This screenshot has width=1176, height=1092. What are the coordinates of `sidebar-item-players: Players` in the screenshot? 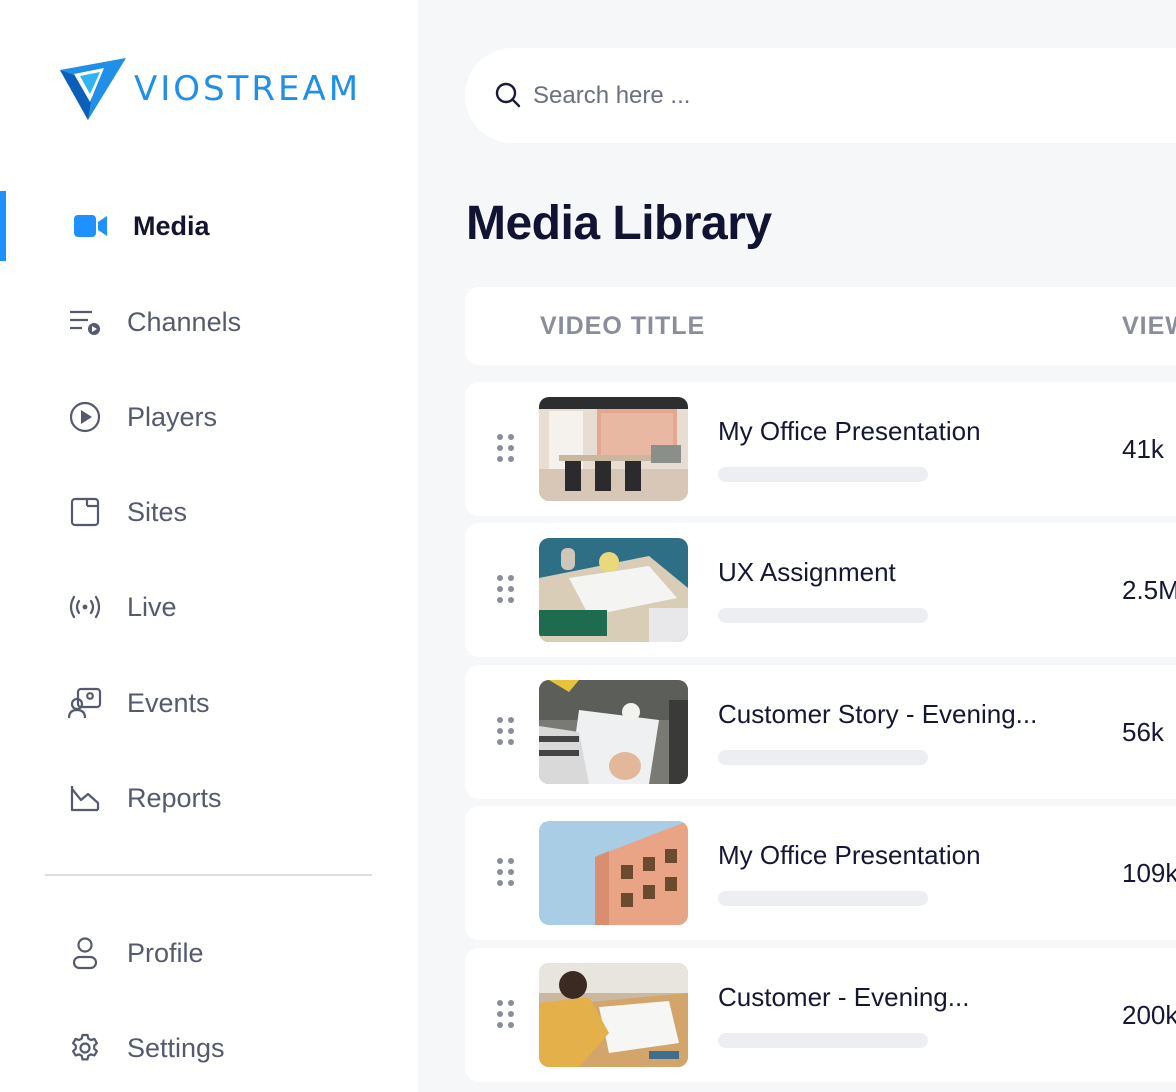 It's located at (209, 417).